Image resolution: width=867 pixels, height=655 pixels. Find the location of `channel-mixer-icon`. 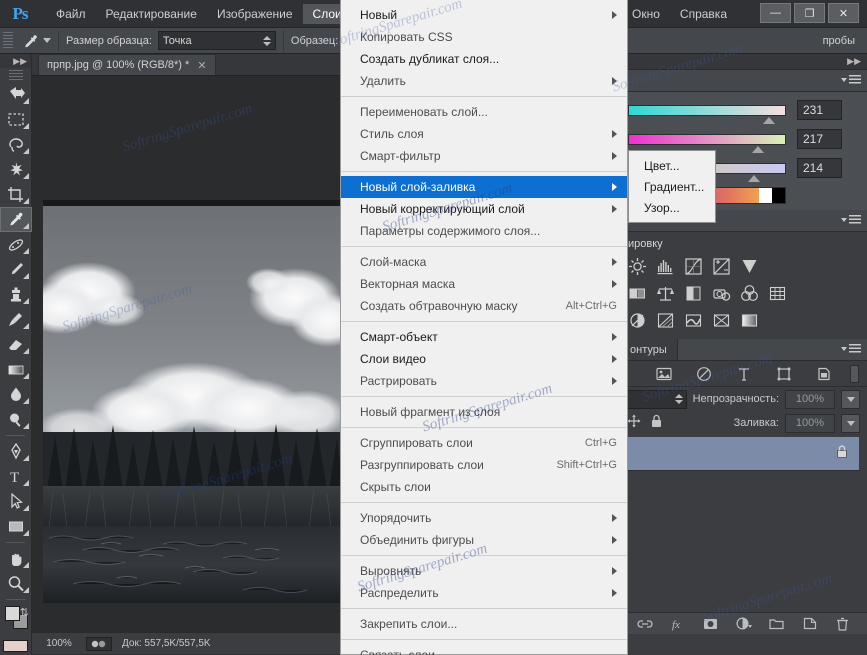

channel-mixer-icon is located at coordinates (749, 293).